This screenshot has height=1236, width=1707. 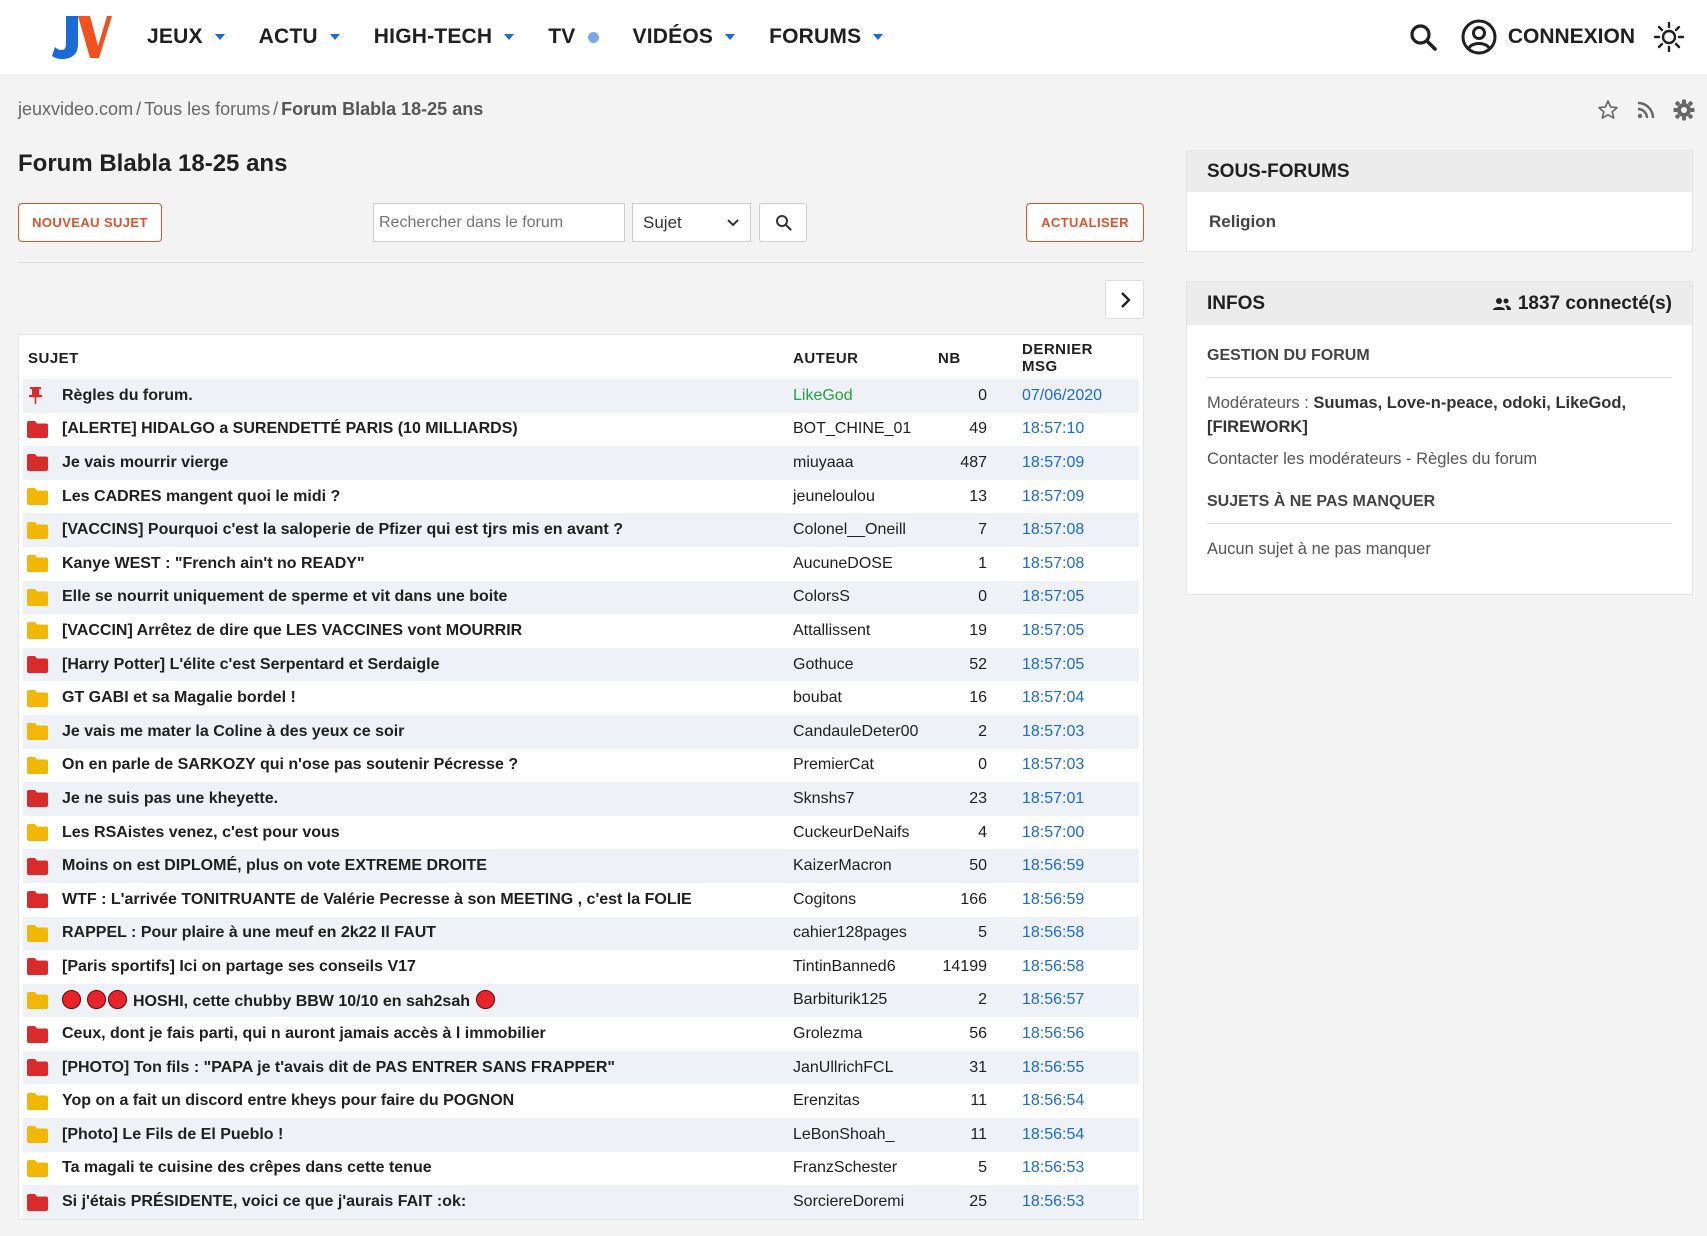 I want to click on cell-author: Sknshs7, so click(x=863, y=799).